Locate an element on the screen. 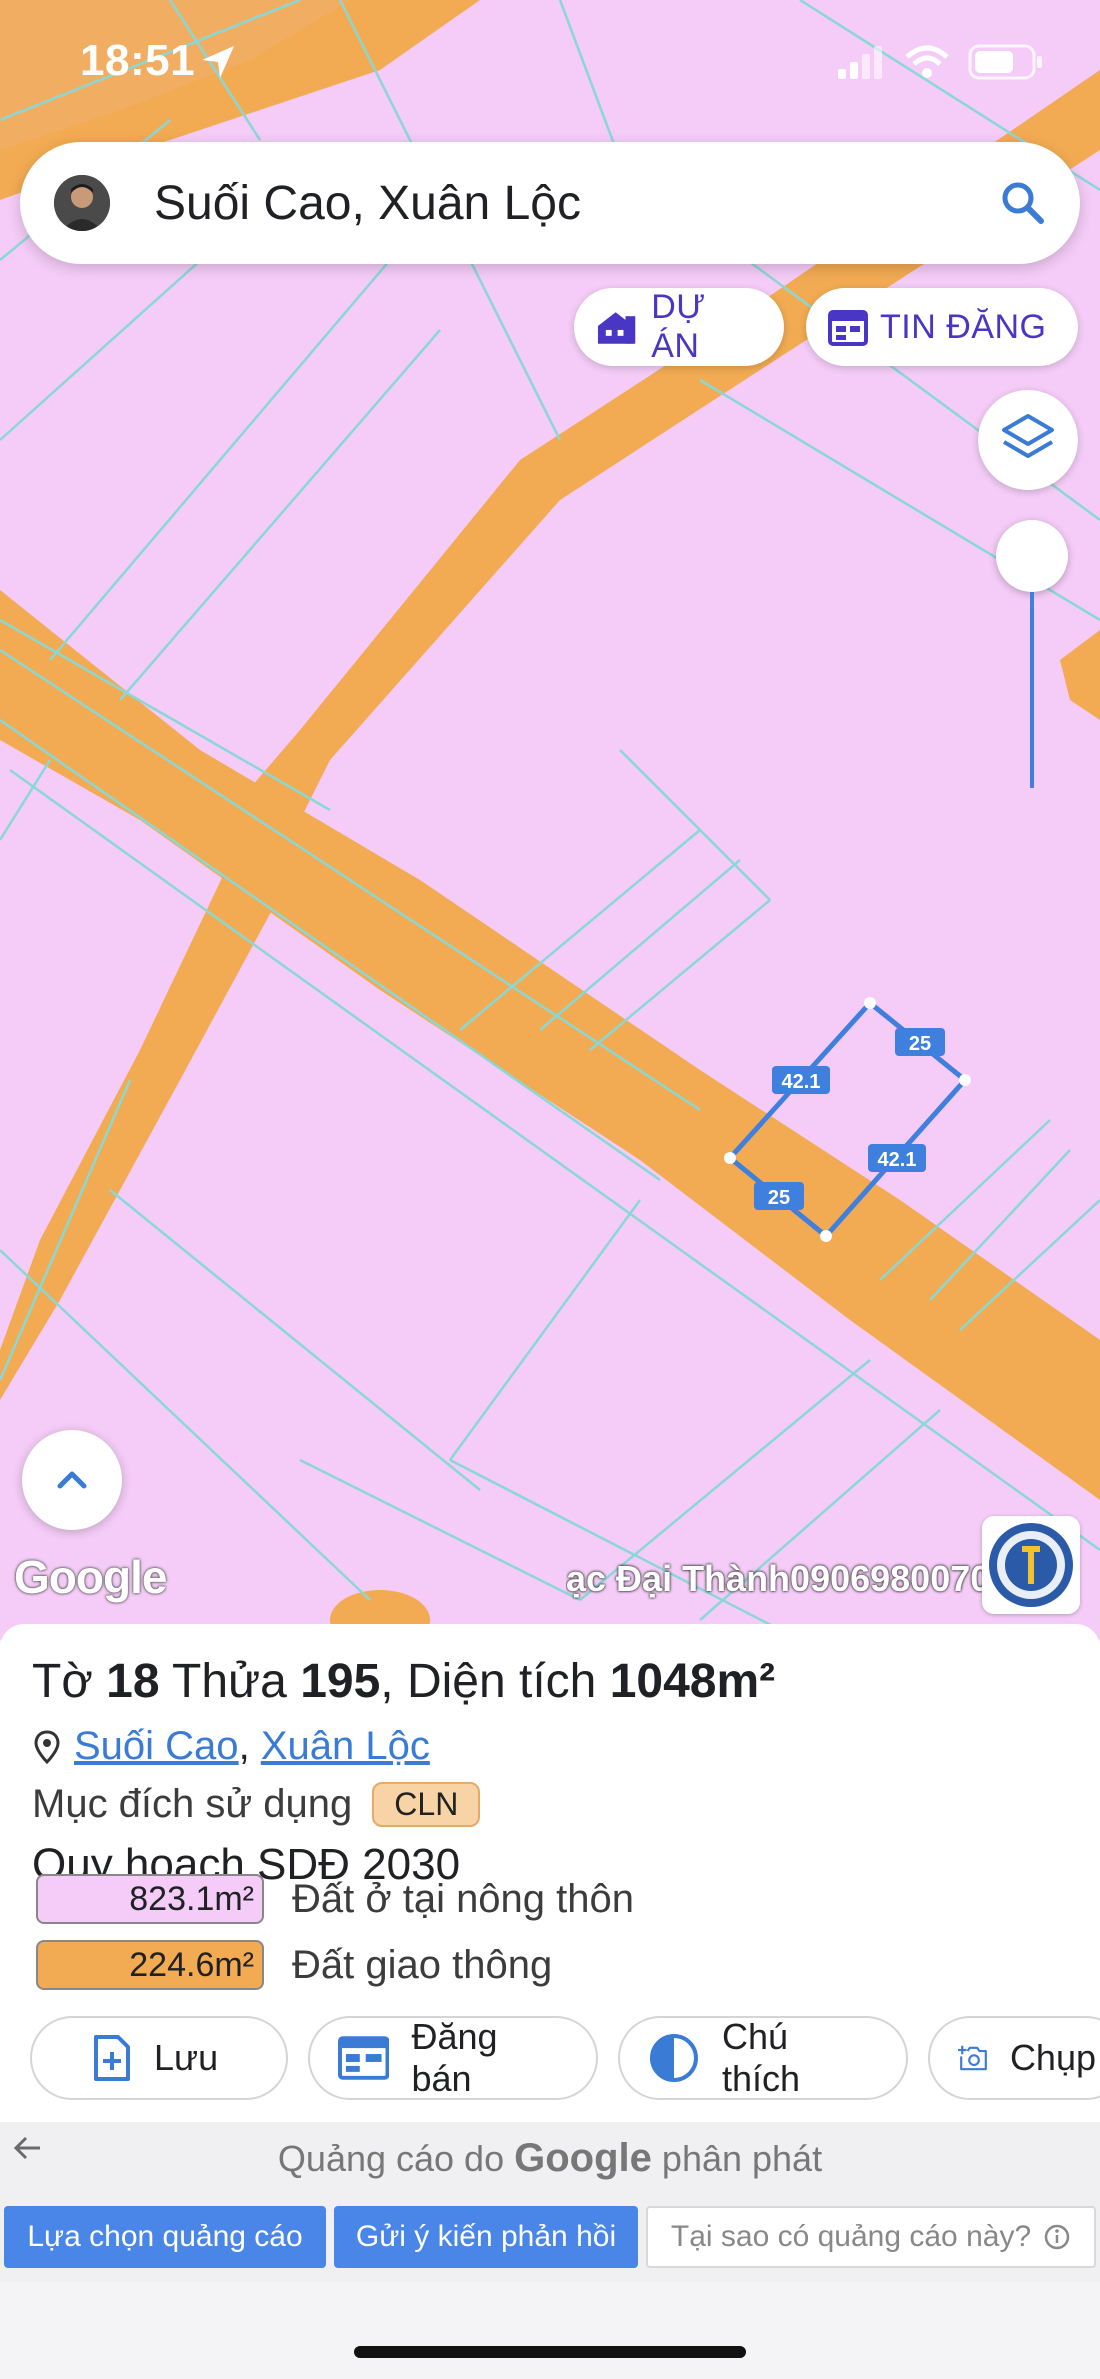  tin-dang-button: TIN ĐĂNG is located at coordinates (942, 327).